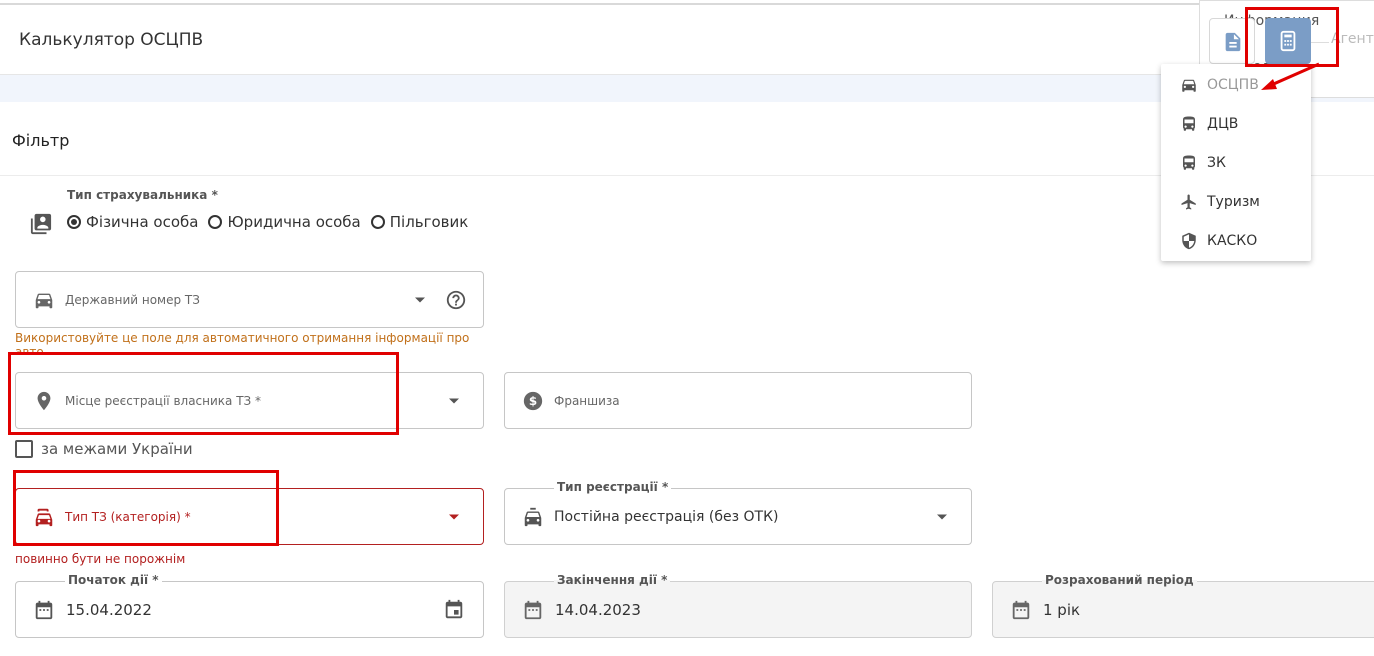  Describe the element at coordinates (117, 449) in the screenshot. I see `outside-ukraine-label: за межами України` at that location.